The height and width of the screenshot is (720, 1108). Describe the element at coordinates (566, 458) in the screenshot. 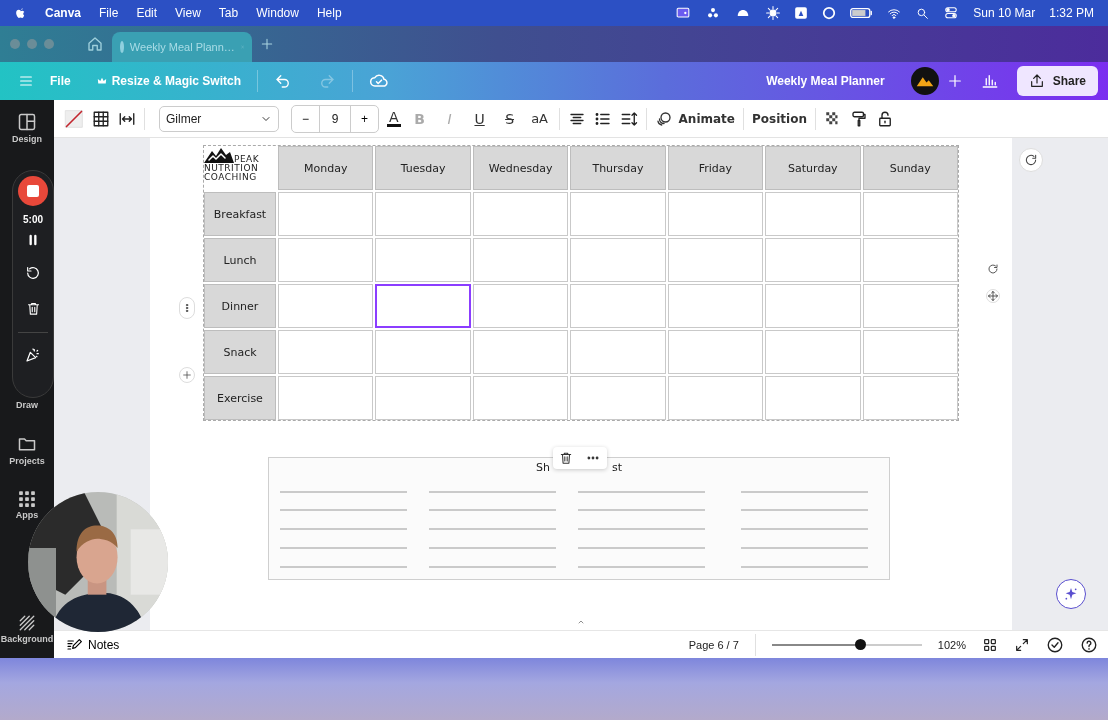

I see `delete-button` at that location.